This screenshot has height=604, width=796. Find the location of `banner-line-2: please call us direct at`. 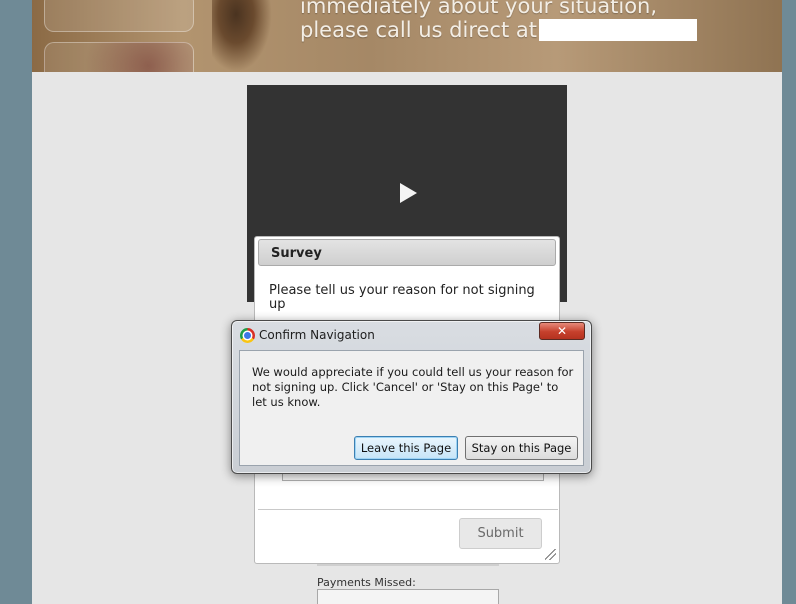

banner-line-2: please call us direct at is located at coordinates (530, 30).